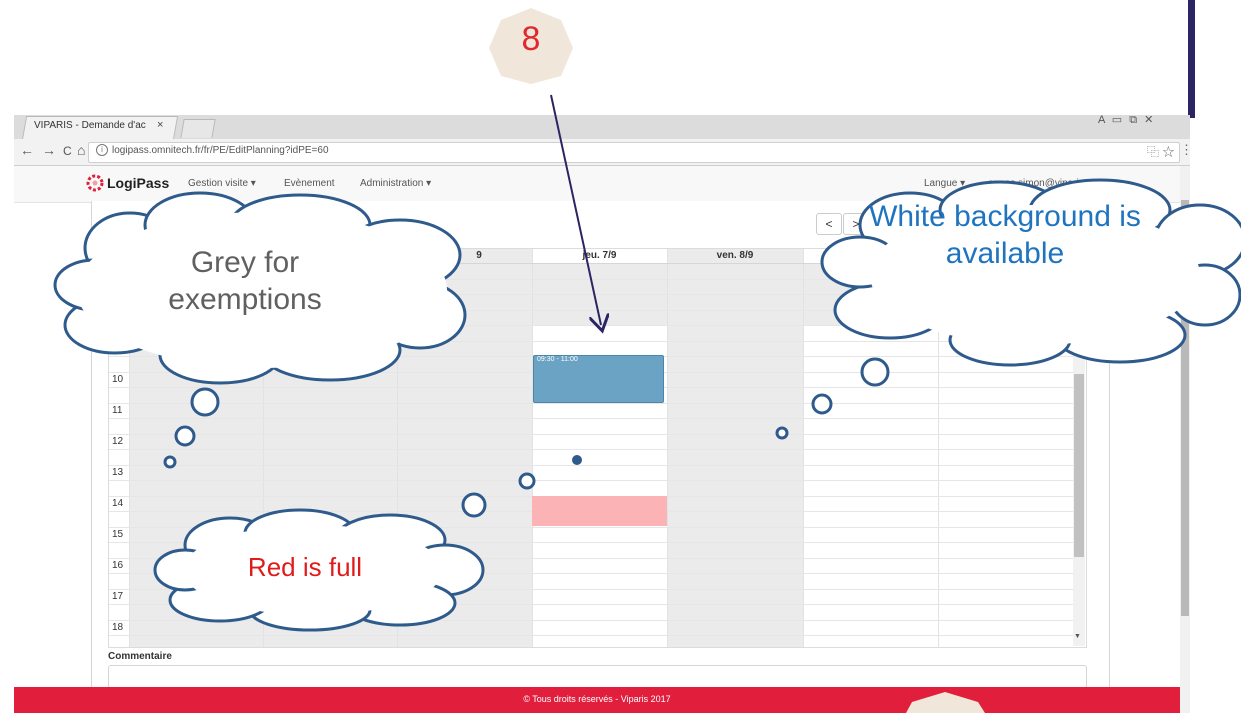 The width and height of the screenshot is (1241, 713). Describe the element at coordinates (90, 125) in the screenshot. I see `browser-tab-title: VIPARIS - Demande d'ac` at that location.